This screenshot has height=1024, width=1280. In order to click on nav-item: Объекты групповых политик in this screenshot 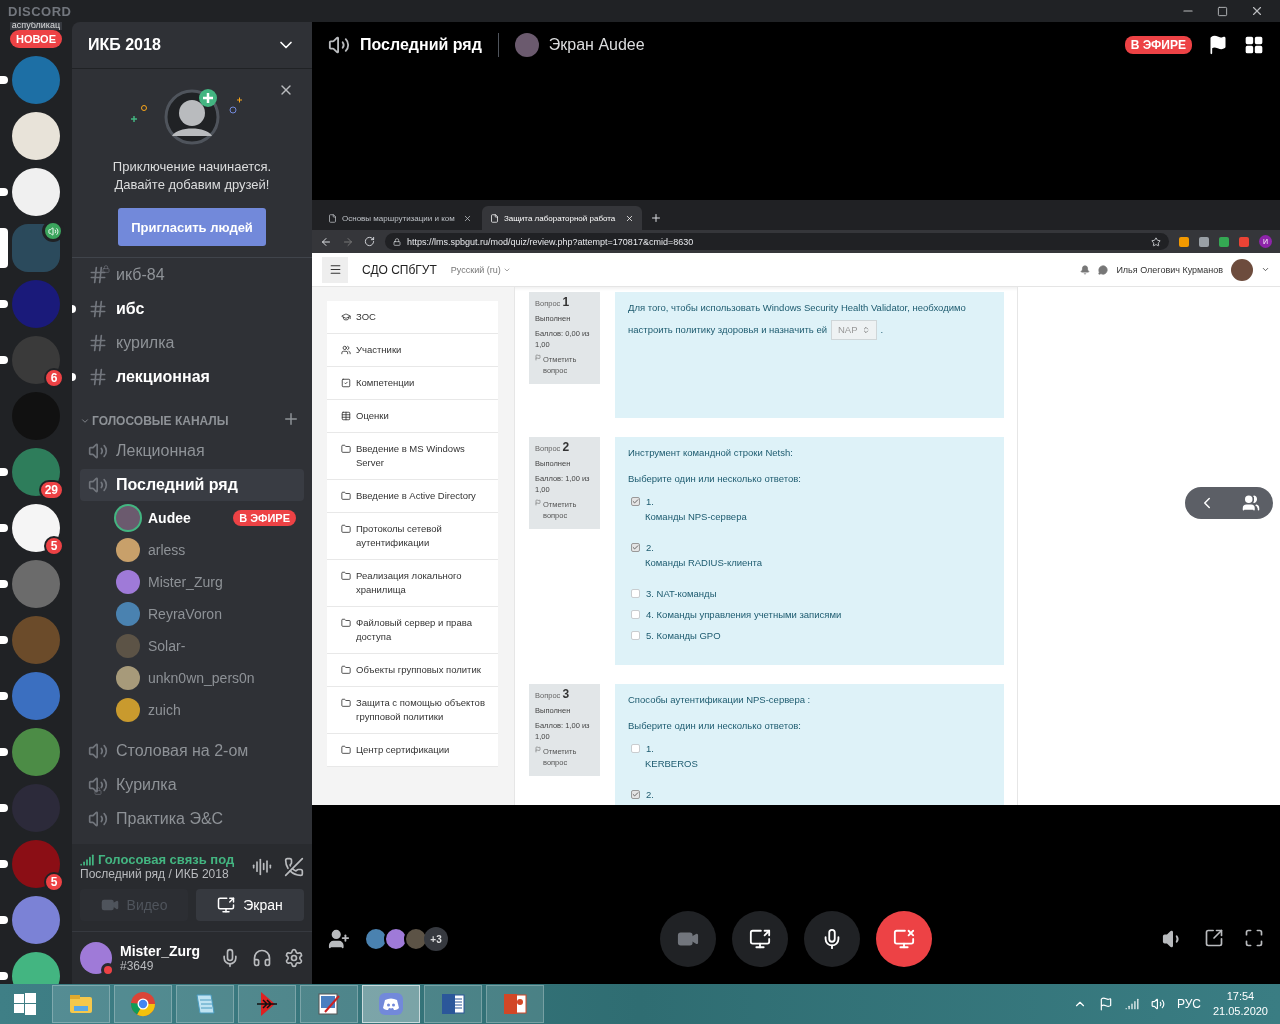, I will do `click(412, 670)`.